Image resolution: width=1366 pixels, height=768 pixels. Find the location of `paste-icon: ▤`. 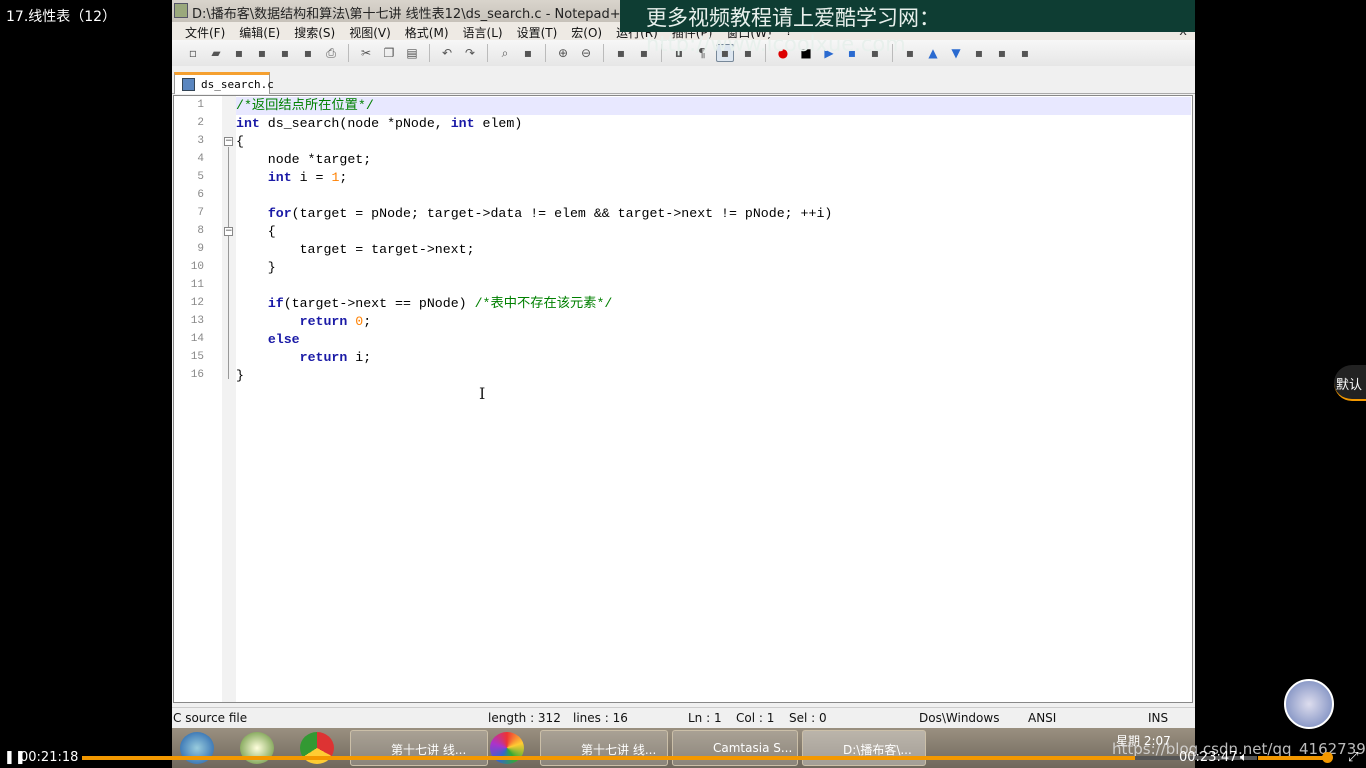

paste-icon: ▤ is located at coordinates (412, 53).